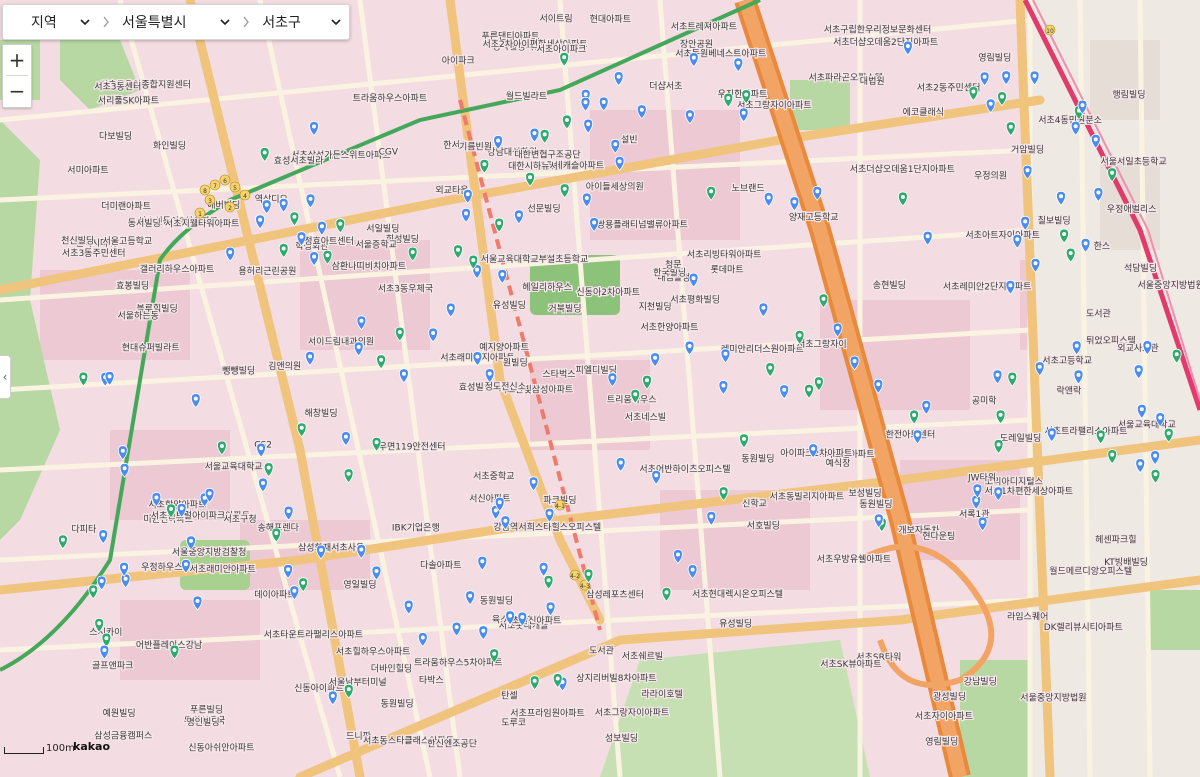 The height and width of the screenshot is (777, 1200). Describe the element at coordinates (1115, 540) in the screenshot. I see `place-label: 헤센파크힐` at that location.